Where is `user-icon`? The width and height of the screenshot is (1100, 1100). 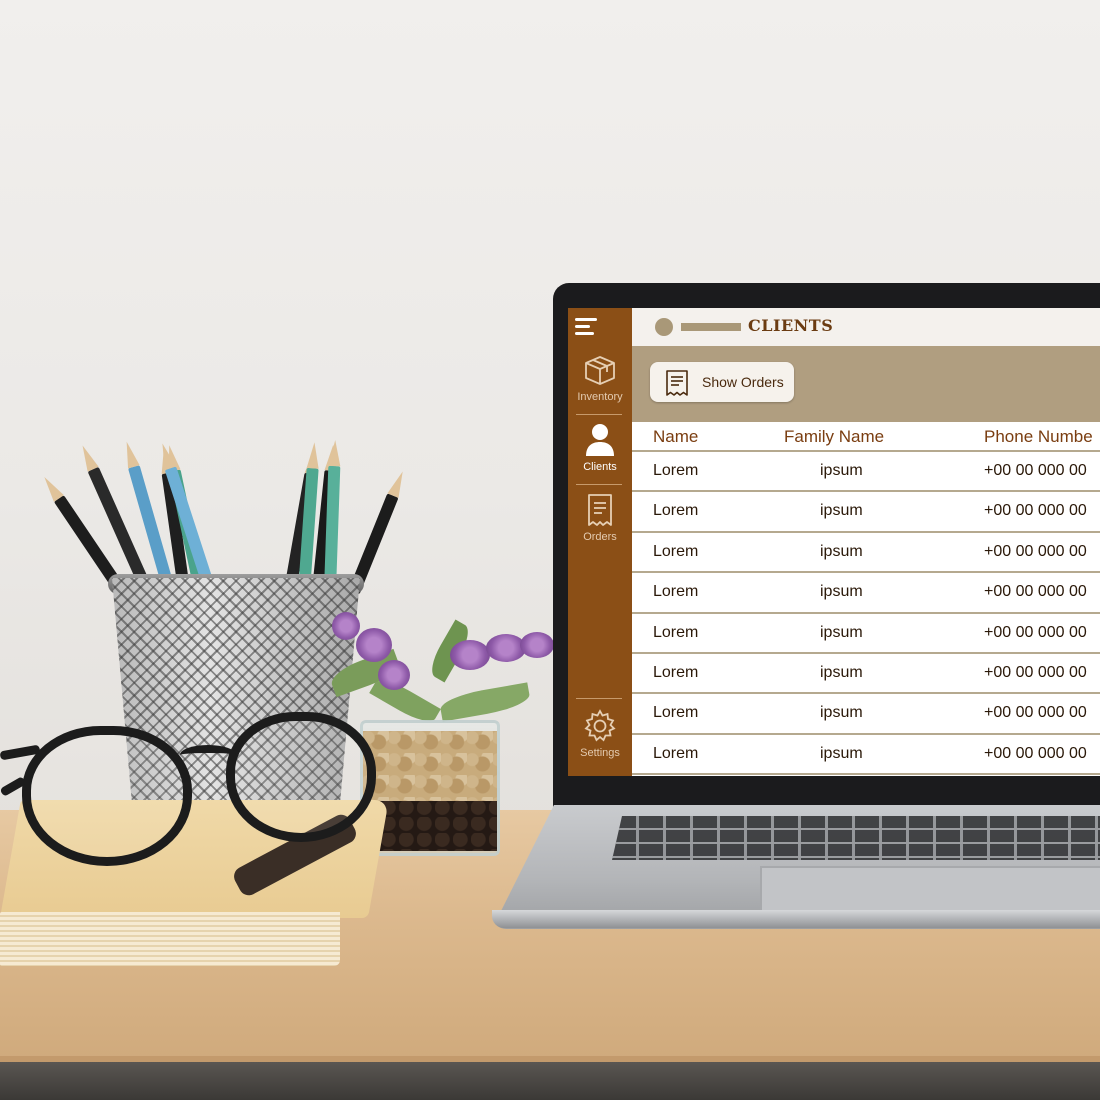 user-icon is located at coordinates (600, 440).